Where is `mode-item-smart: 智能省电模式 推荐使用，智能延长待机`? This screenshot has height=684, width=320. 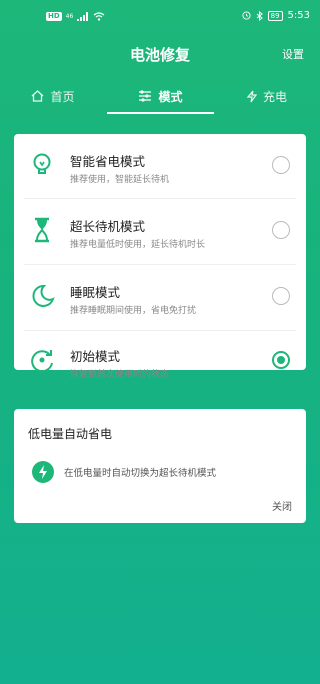 mode-item-smart: 智能省电模式 推荐使用，智能延长待机 is located at coordinates (160, 165).